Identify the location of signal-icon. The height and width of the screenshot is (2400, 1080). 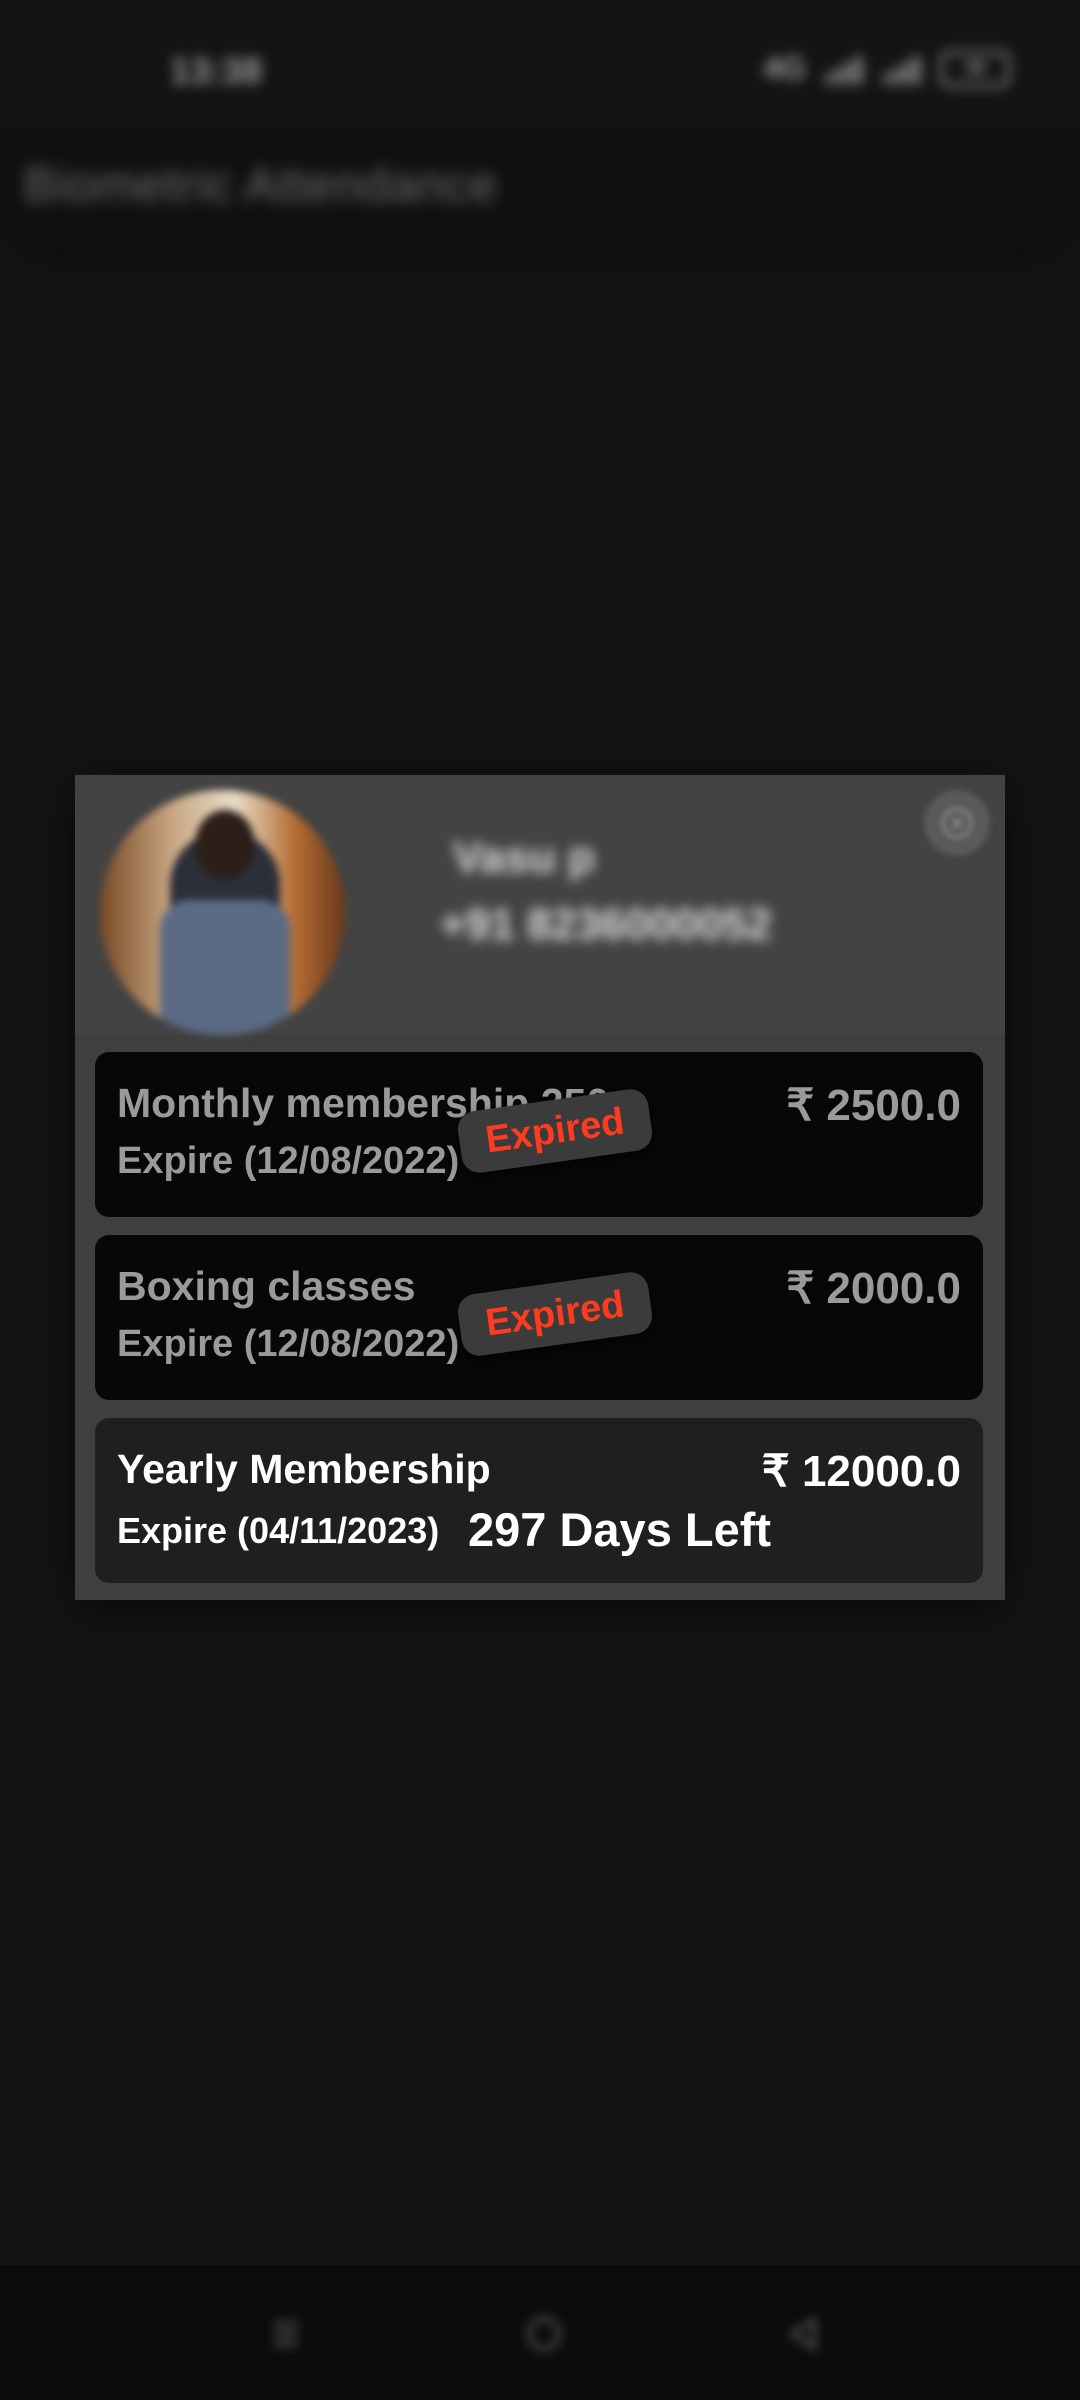
(844, 69).